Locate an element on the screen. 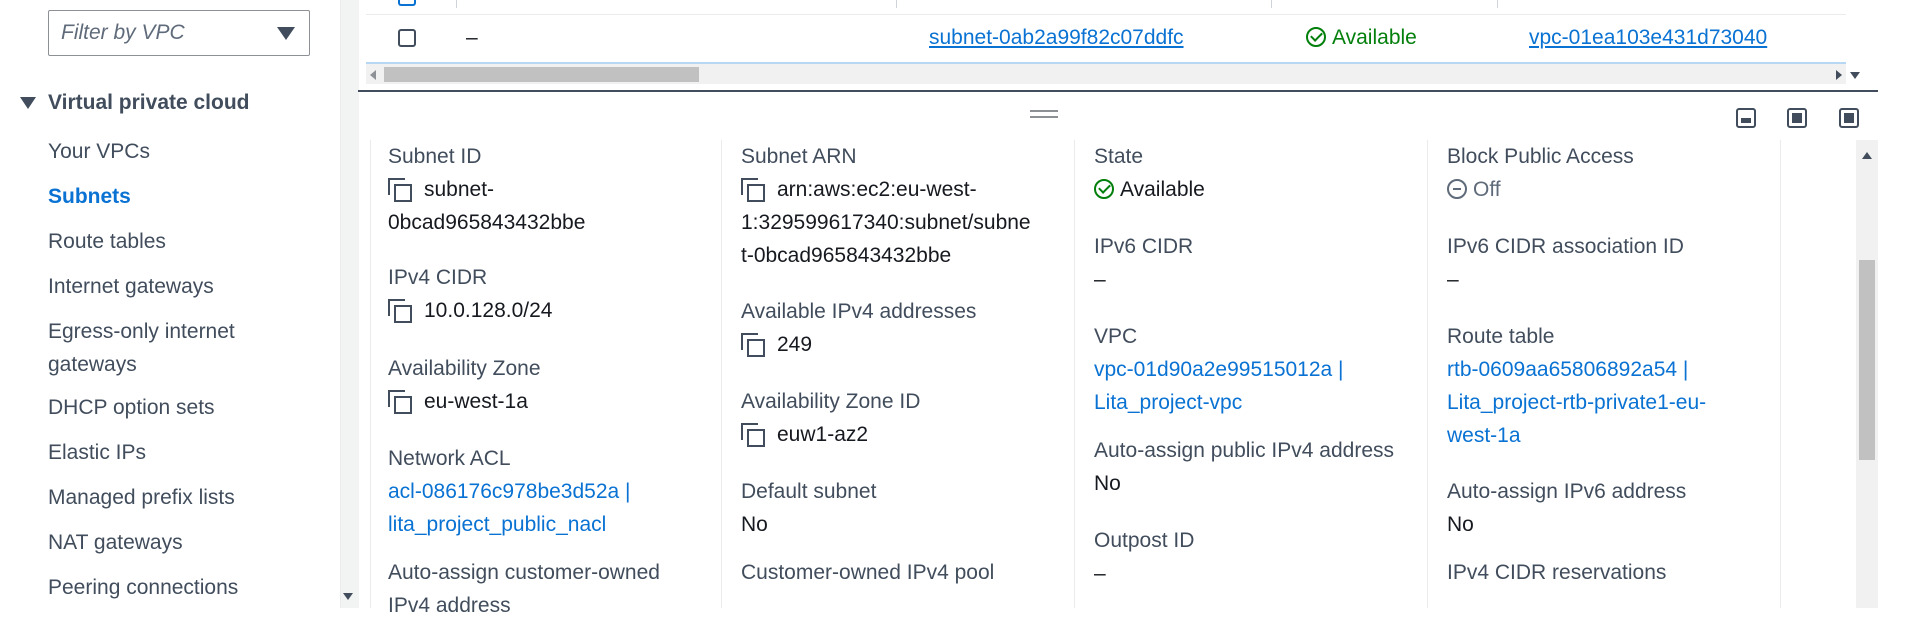 The image size is (1920, 622). subnet-id-value-2: 0bcad965843432bbe is located at coordinates (487, 222).